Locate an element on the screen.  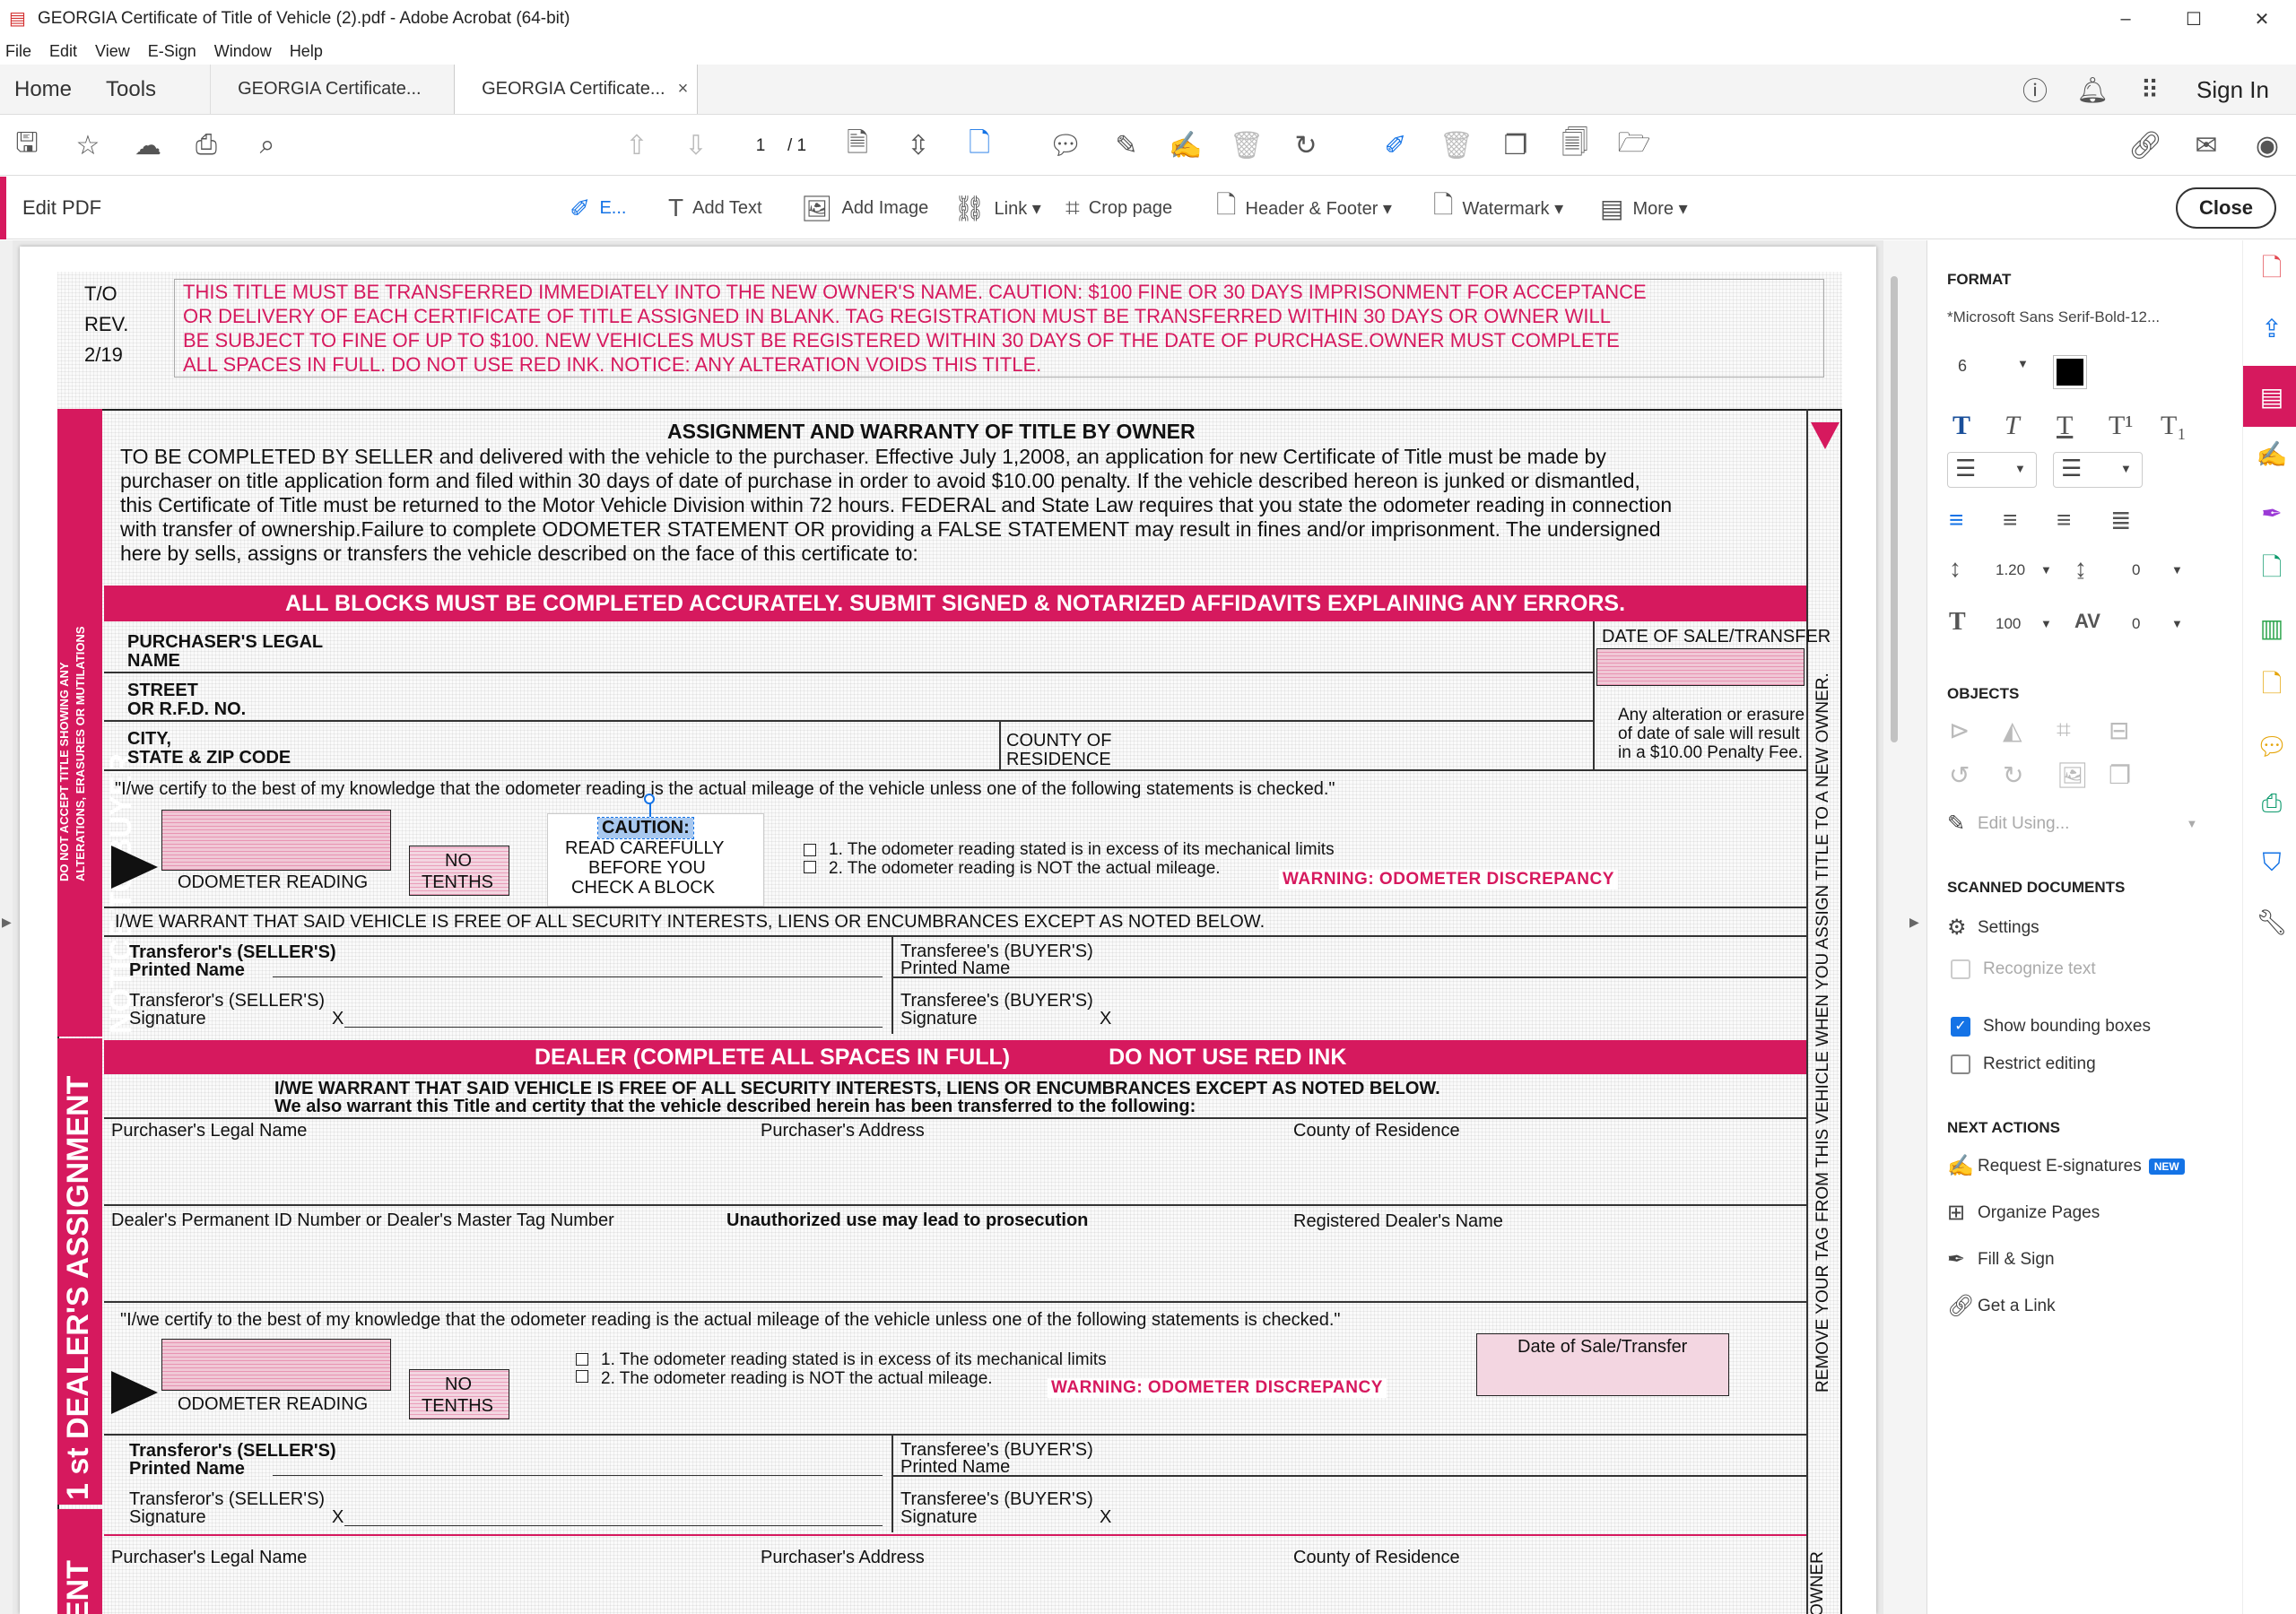
menu-esign: E-Sign is located at coordinates (176, 51).